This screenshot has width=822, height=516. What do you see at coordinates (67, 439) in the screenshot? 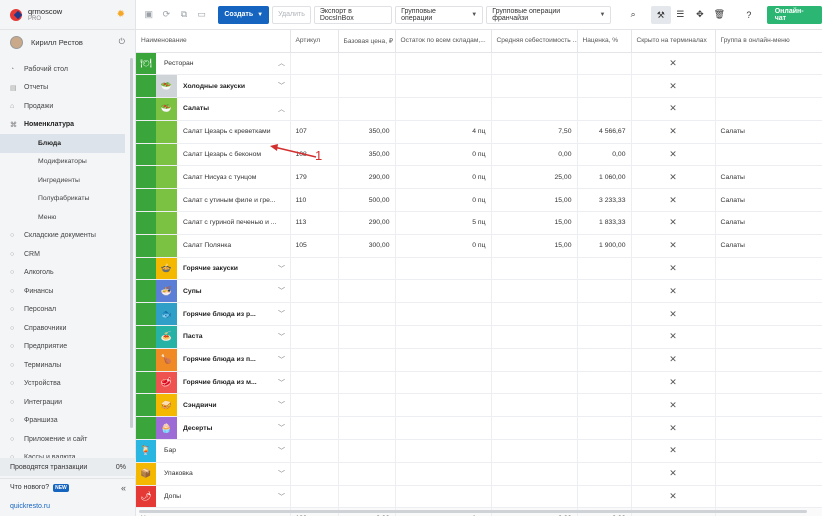
I see `sidebar-item-section-11: ○ Приложение и сайт` at bounding box center [67, 439].